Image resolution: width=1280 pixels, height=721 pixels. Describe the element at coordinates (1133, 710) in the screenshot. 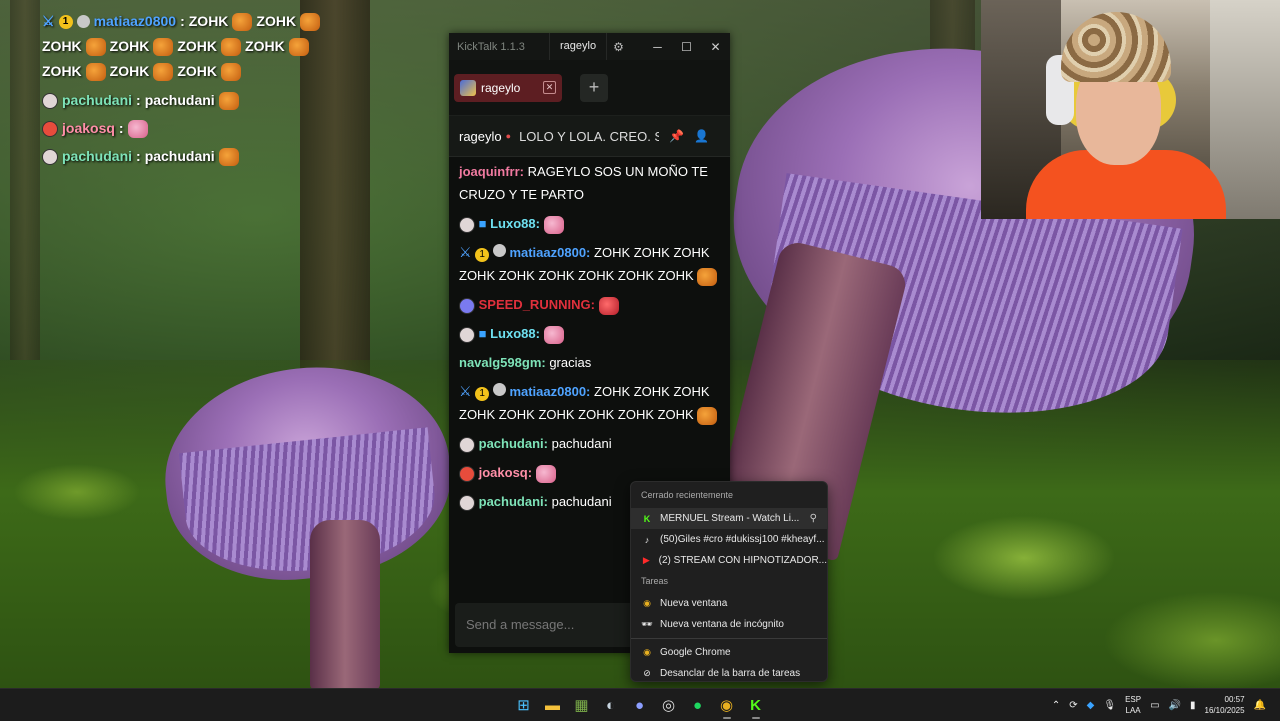

I see `keyboard-layout: LAA` at that location.